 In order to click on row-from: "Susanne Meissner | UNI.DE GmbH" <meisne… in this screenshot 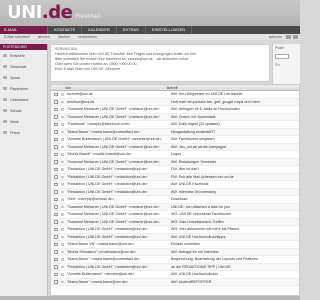, I will do `click(113, 146)`.